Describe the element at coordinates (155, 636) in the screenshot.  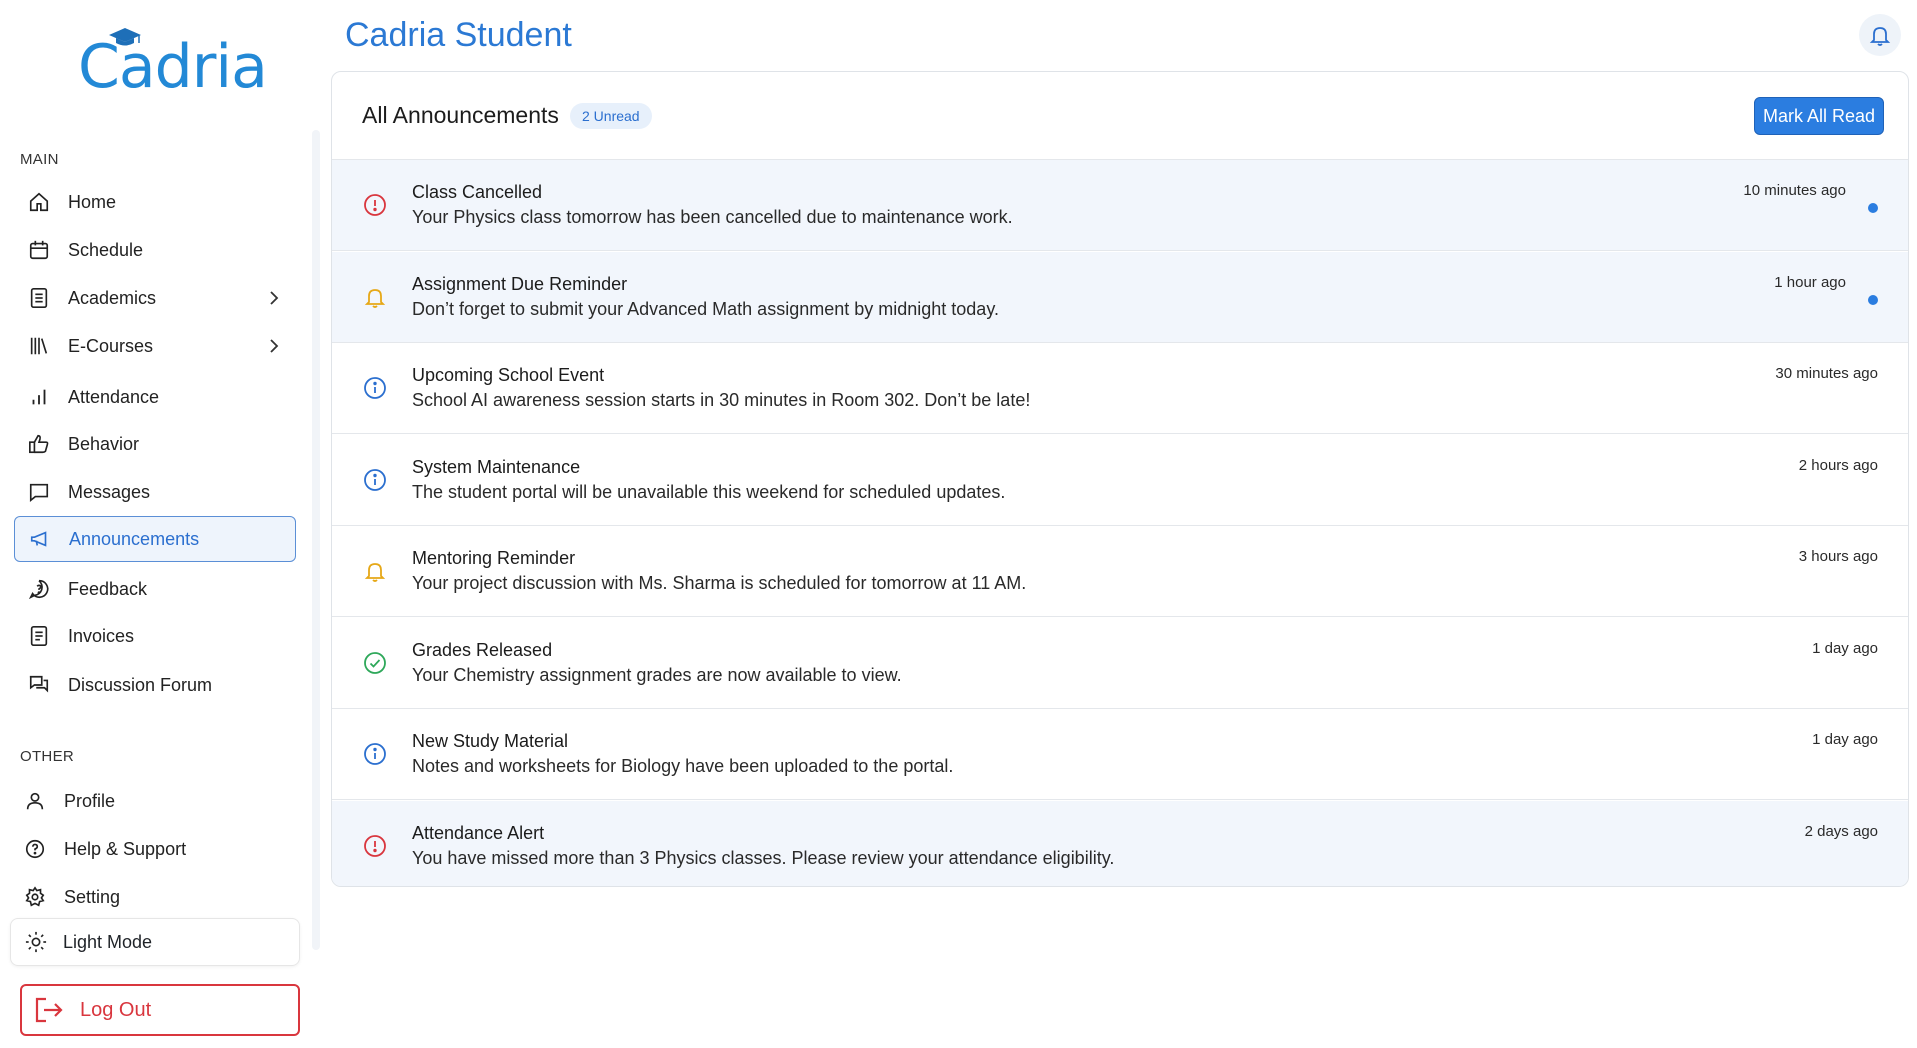
I see `sidebar-item-invoices: Invoices` at that location.